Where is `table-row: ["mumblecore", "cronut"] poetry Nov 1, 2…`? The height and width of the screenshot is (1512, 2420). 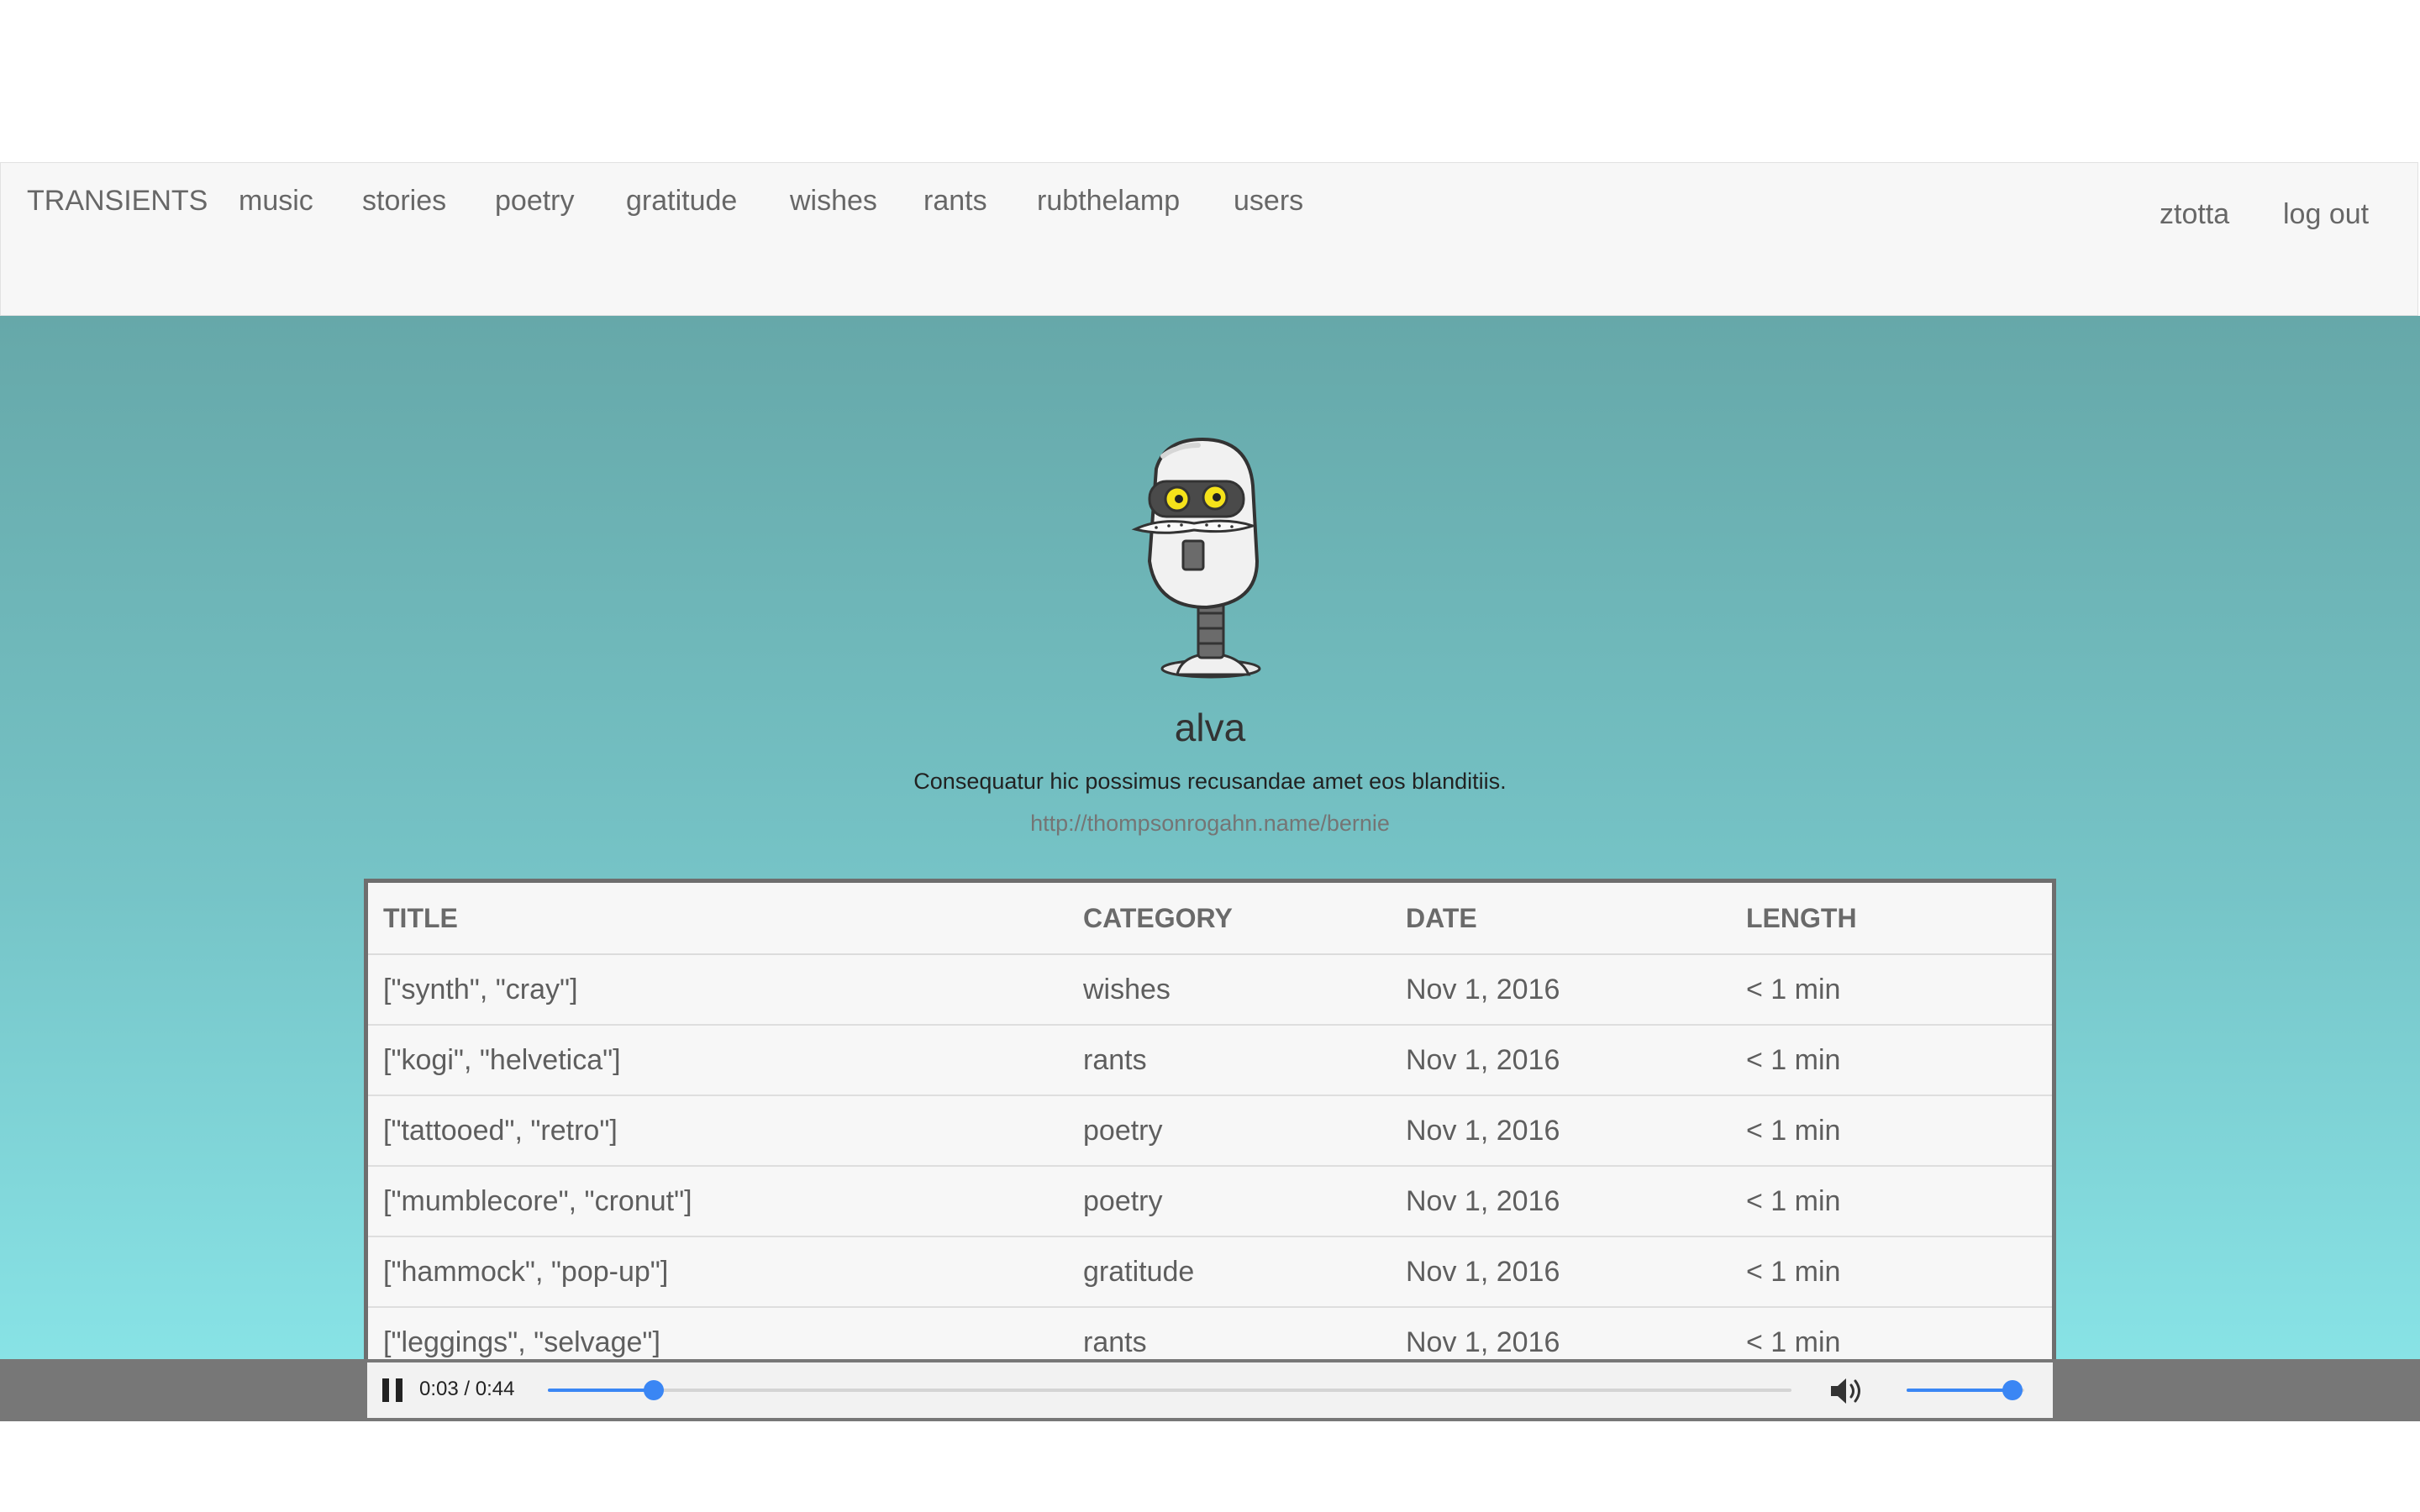
table-row: ["mumblecore", "cronut"] poetry Nov 1, 2… is located at coordinates (1210, 1201).